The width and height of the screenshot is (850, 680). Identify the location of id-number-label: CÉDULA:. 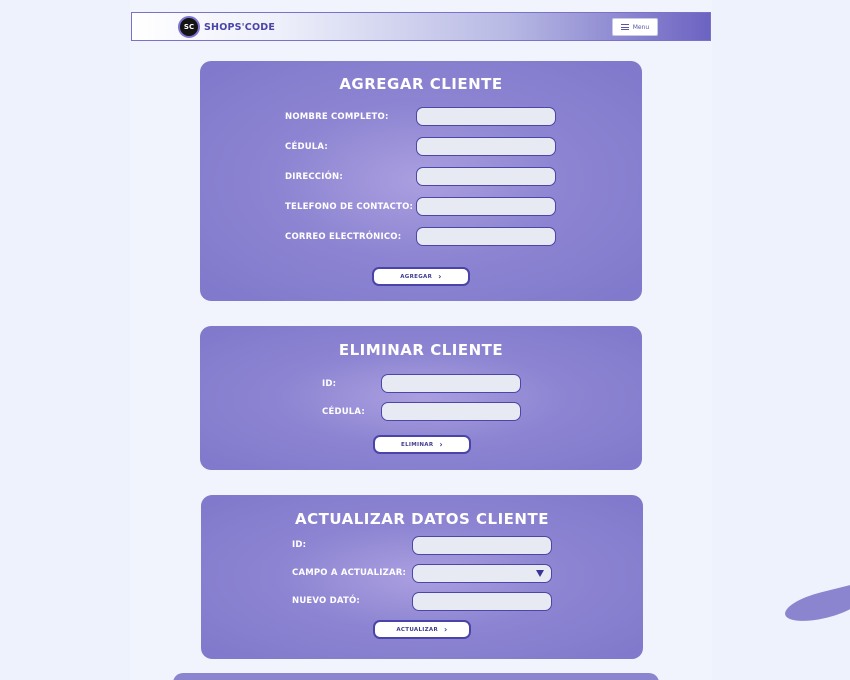
(306, 147).